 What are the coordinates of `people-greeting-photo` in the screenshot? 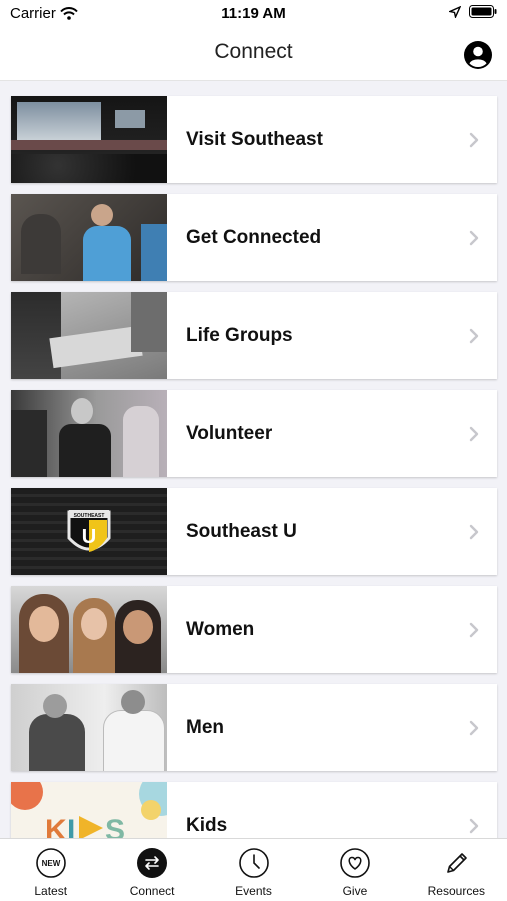 It's located at (89, 237).